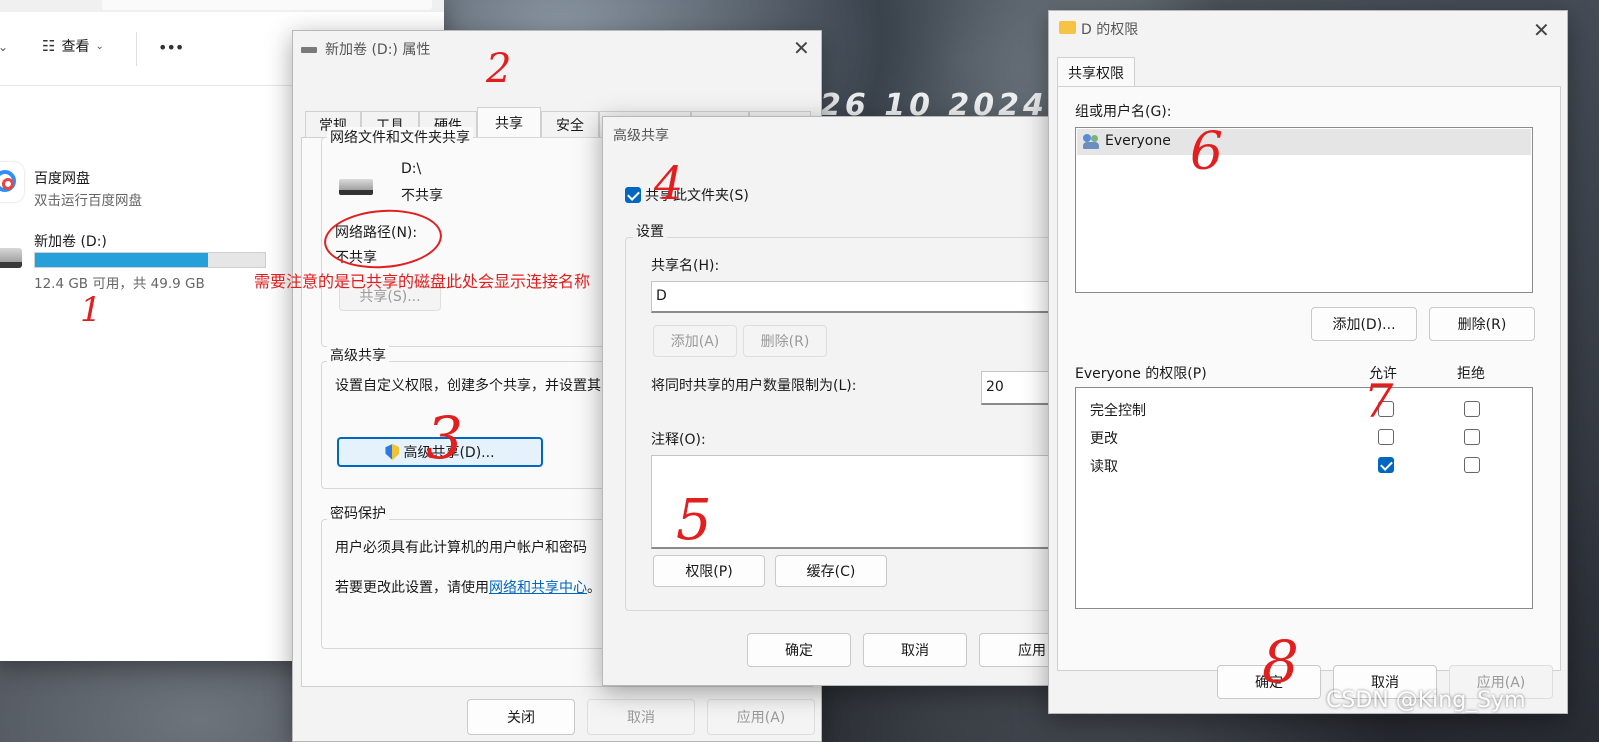  Describe the element at coordinates (861, 502) in the screenshot. I see `comment-textarea` at that location.